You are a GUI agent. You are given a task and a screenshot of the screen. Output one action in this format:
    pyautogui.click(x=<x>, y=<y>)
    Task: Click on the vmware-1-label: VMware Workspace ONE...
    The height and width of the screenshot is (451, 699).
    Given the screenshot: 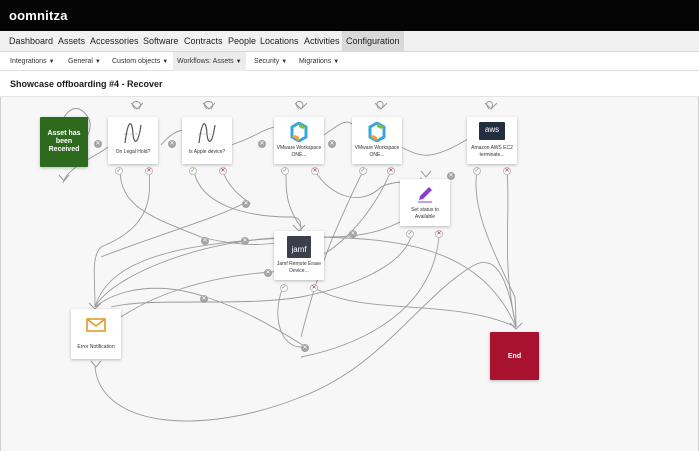 What is the action you would take?
    pyautogui.click(x=299, y=151)
    